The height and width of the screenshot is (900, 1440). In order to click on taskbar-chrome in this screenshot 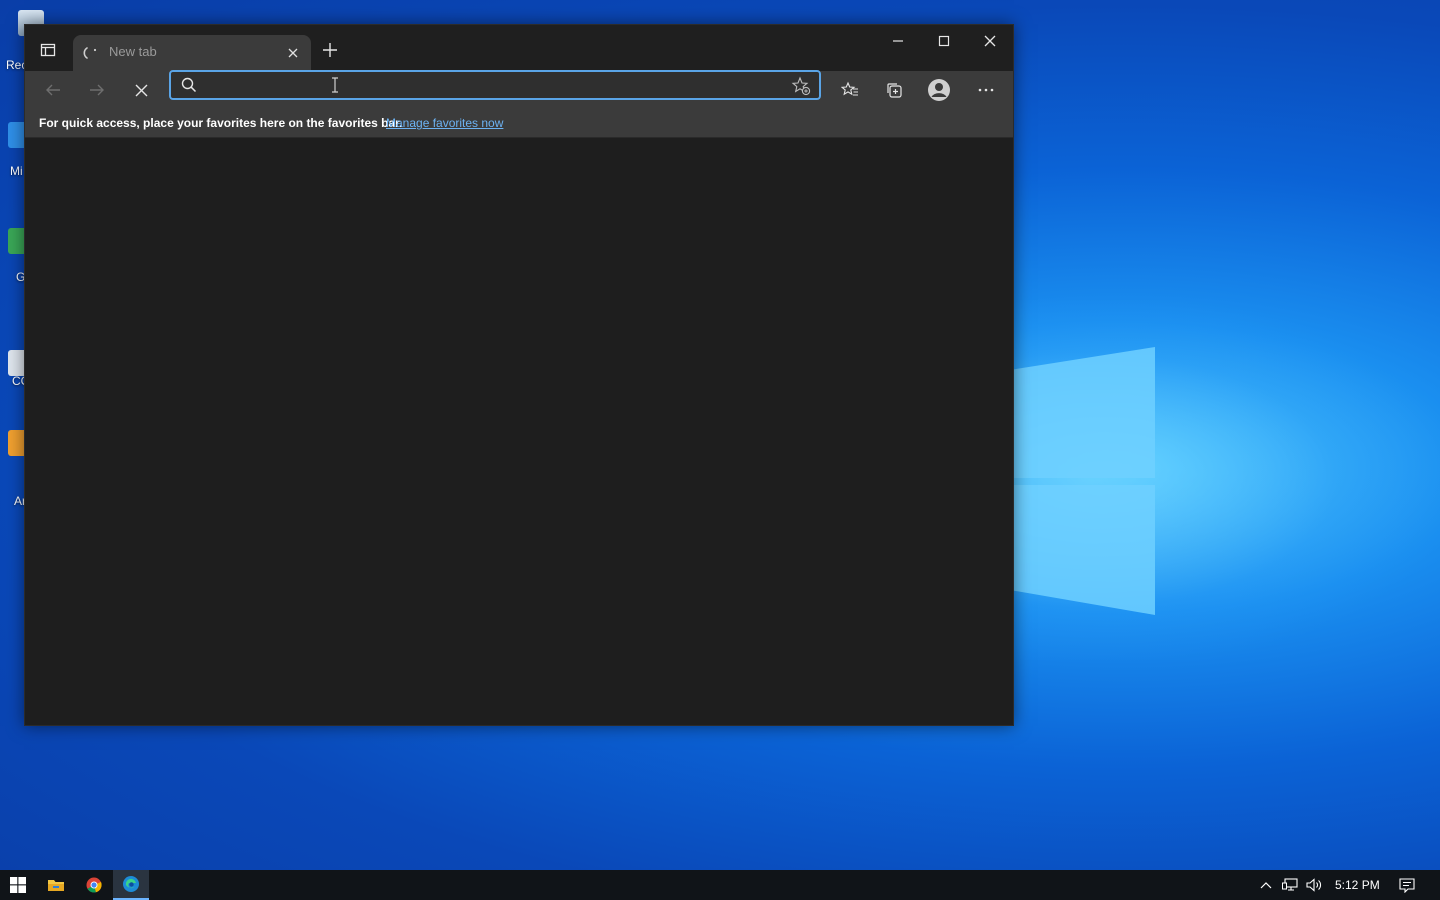, I will do `click(94, 885)`.